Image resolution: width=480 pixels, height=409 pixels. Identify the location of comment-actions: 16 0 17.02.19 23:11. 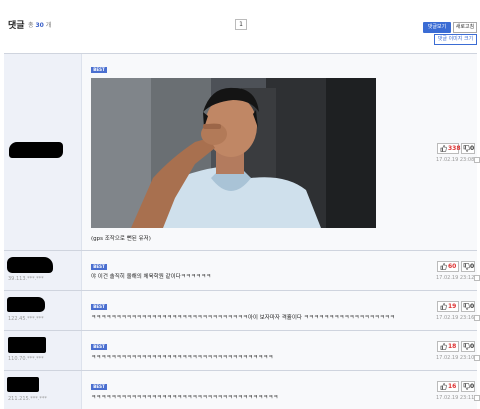
(454, 390).